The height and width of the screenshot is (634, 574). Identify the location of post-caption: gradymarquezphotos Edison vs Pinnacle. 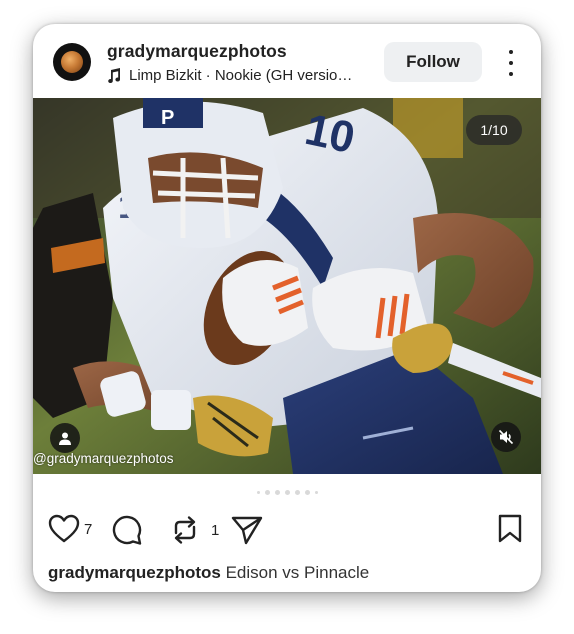
(208, 573).